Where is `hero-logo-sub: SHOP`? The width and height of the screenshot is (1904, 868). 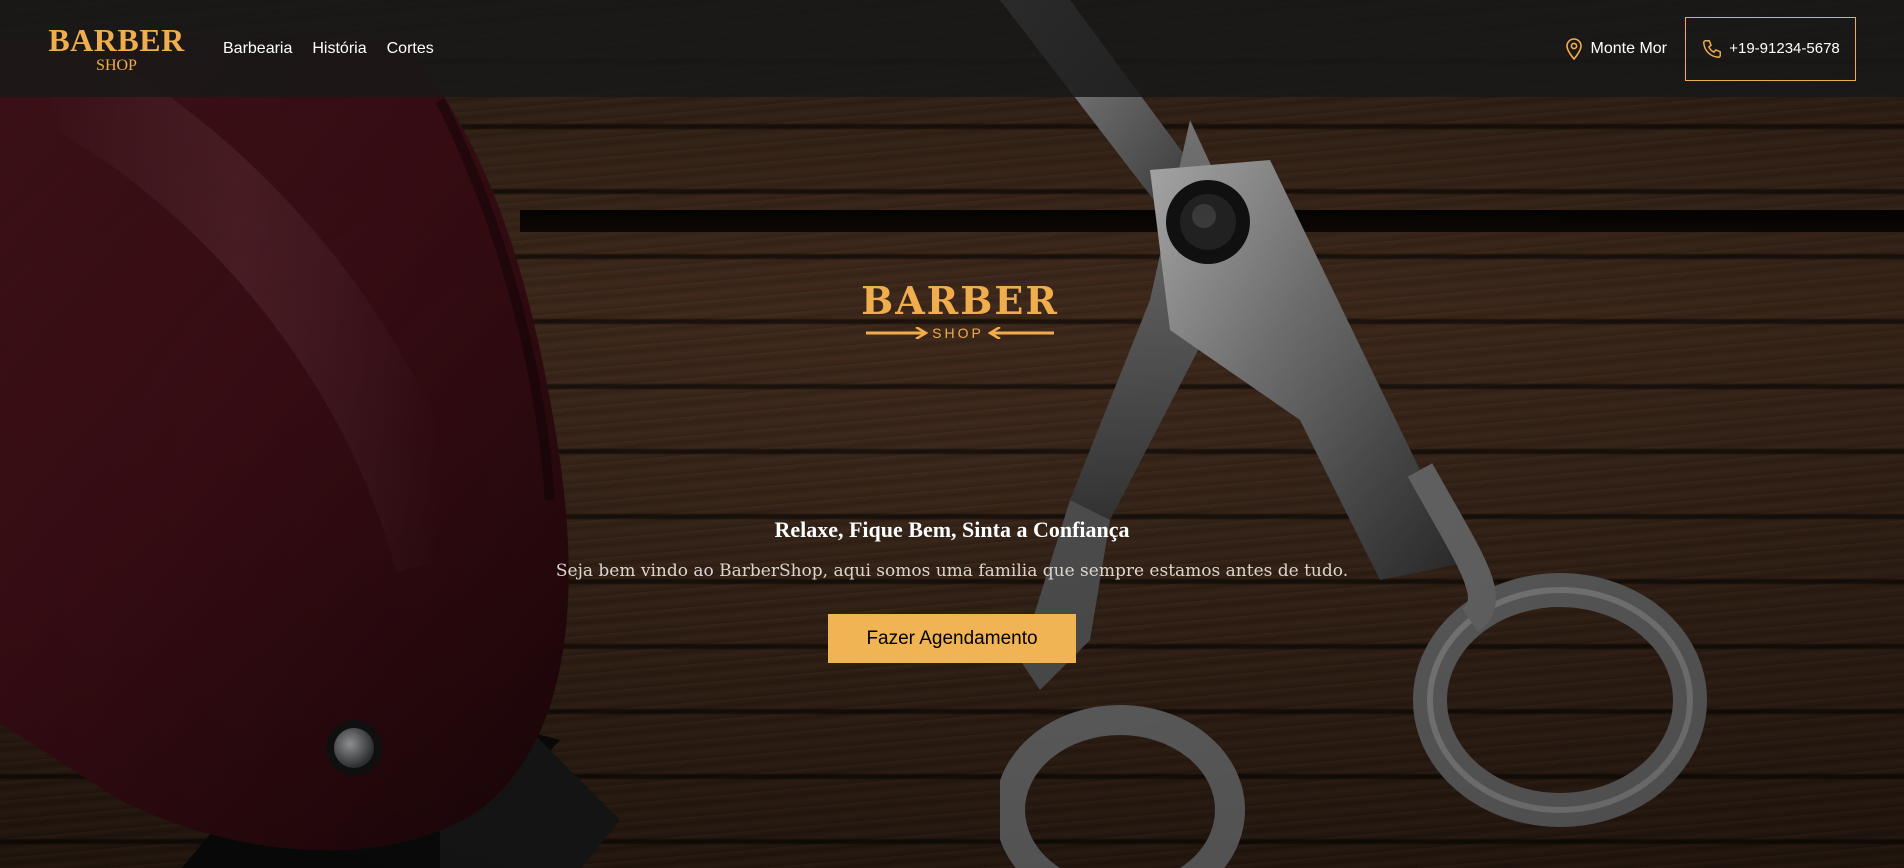
hero-logo-sub: SHOP is located at coordinates (958, 333).